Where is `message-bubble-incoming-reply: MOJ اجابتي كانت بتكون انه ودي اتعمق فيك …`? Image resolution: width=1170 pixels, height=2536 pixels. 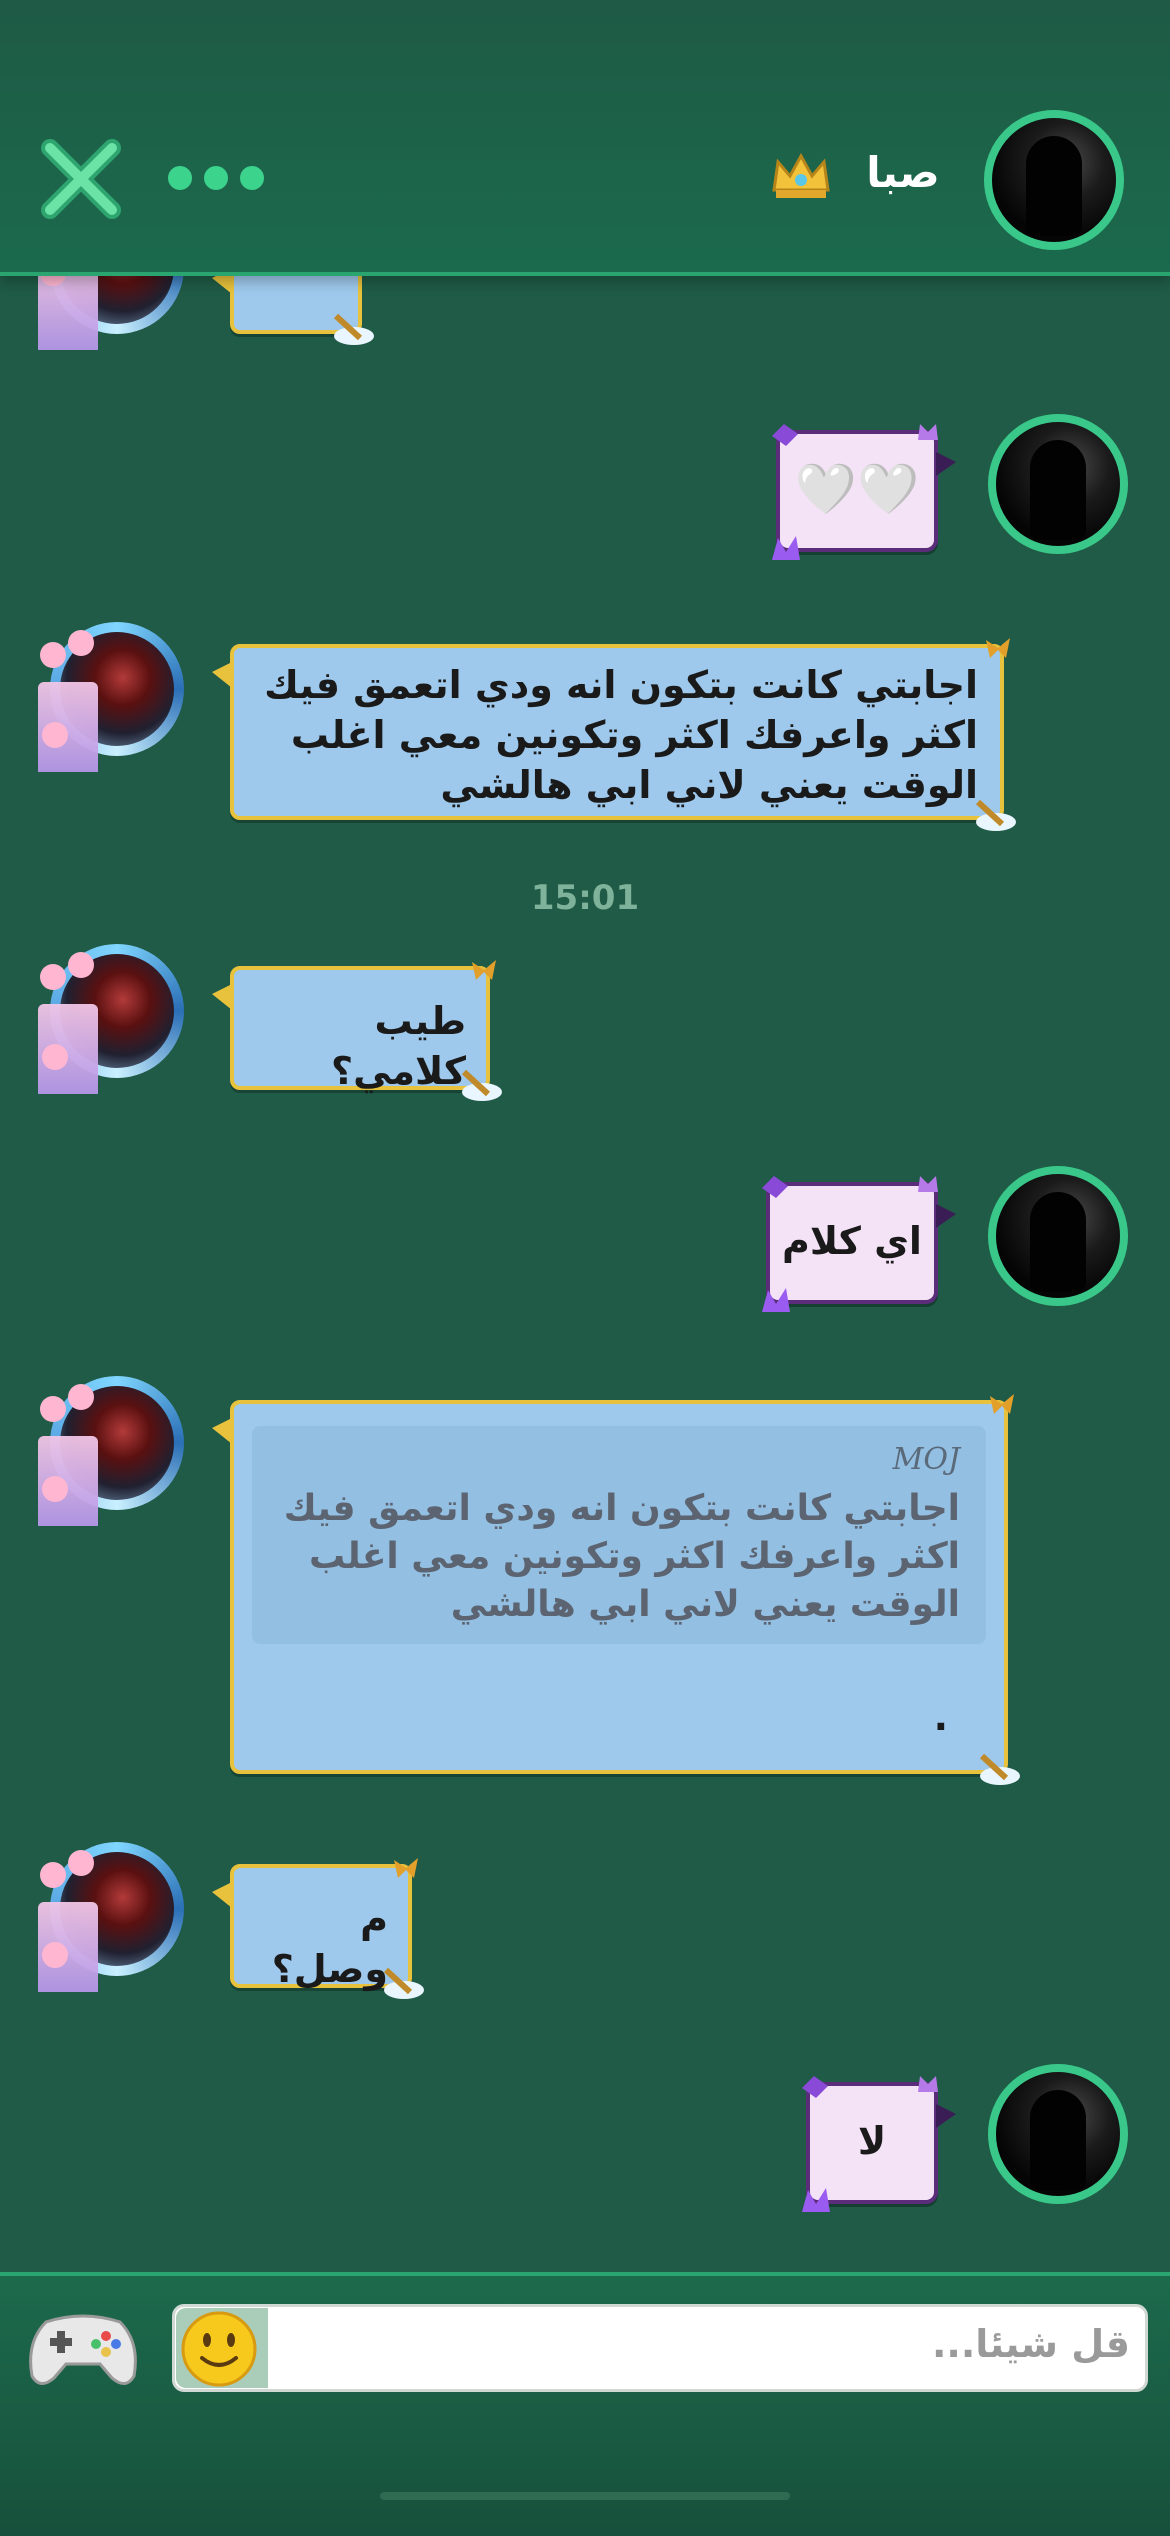 message-bubble-incoming-reply: MOJ اجابتي كانت بتكون انه ودي اتعمق فيك … is located at coordinates (616, 1589).